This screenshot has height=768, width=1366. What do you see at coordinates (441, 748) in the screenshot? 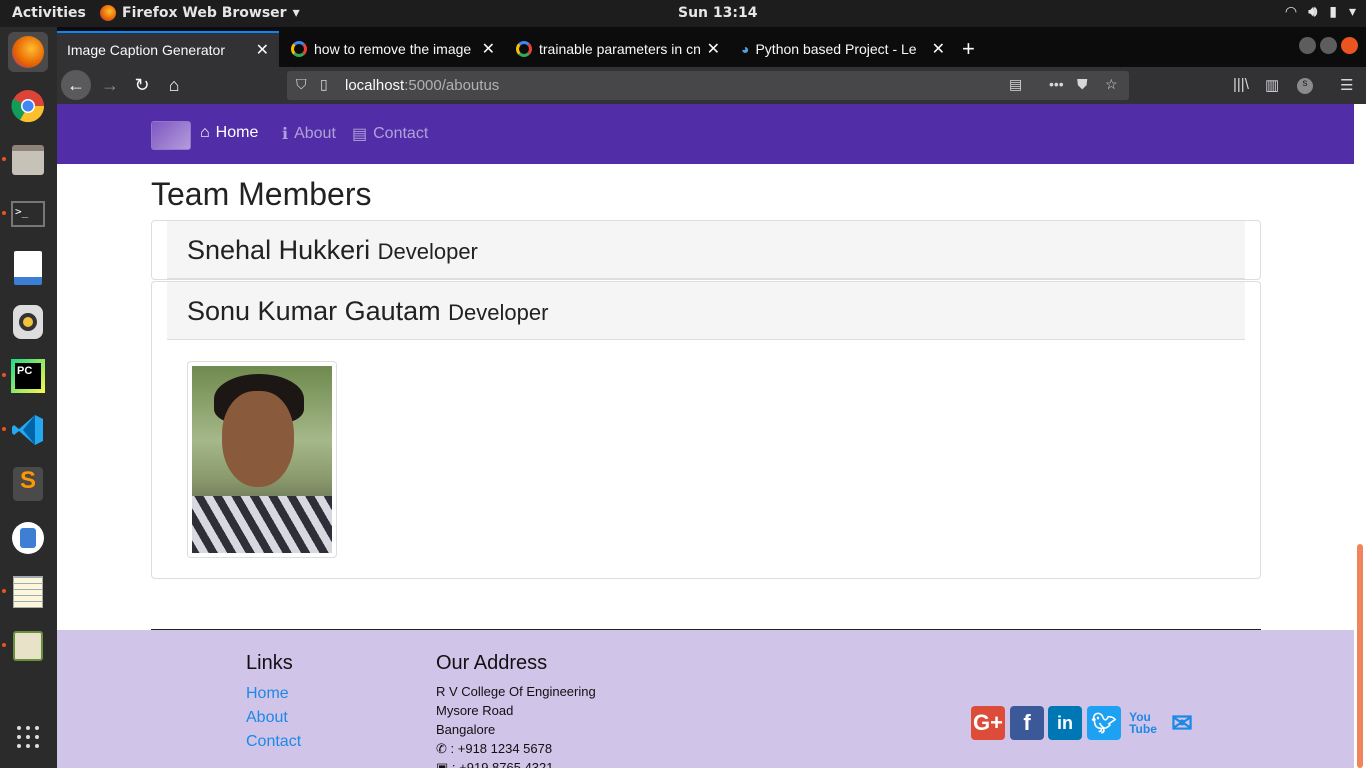
I see `phone-icon: ✆` at bounding box center [441, 748].